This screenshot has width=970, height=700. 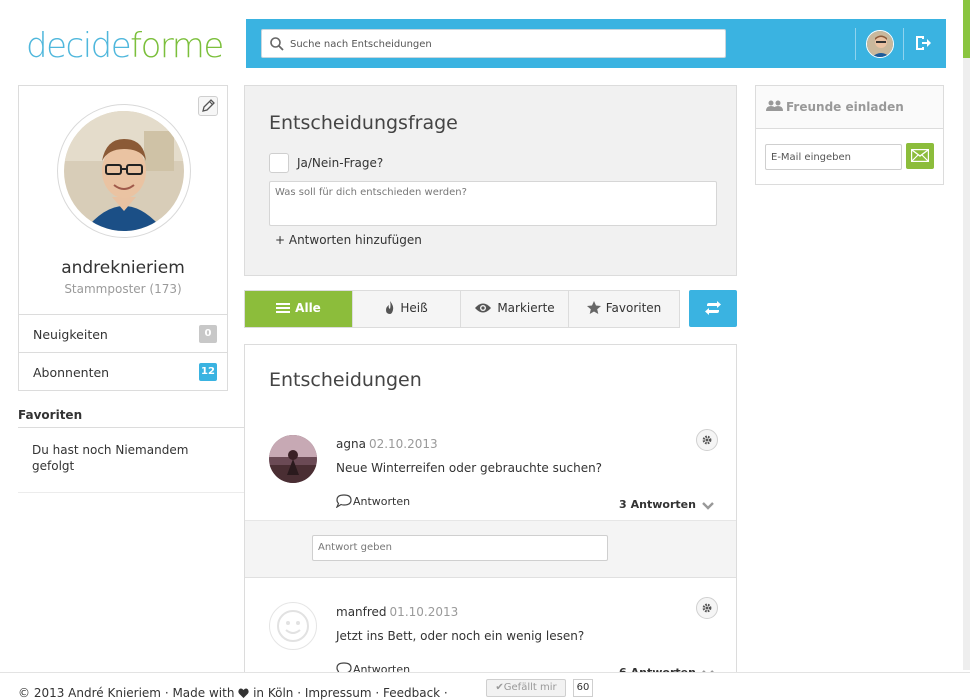 I want to click on tab-all: Alle, so click(x=299, y=309).